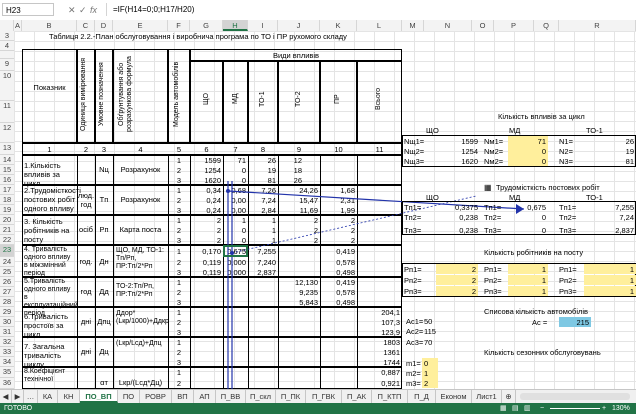 This screenshot has width=636, height=414. I want to click on ac-value: 50, so click(428, 321).